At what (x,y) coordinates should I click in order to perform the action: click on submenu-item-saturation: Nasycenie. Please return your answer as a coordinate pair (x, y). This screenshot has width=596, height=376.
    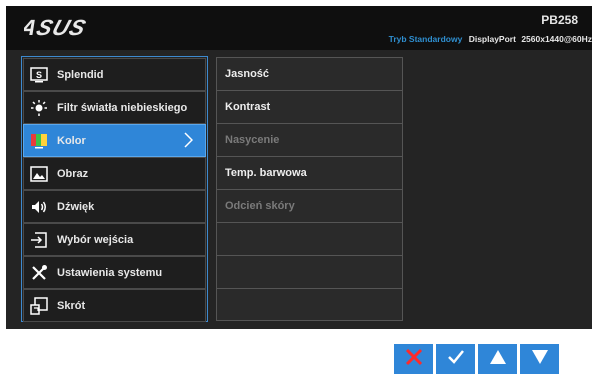
    Looking at the image, I should click on (309, 140).